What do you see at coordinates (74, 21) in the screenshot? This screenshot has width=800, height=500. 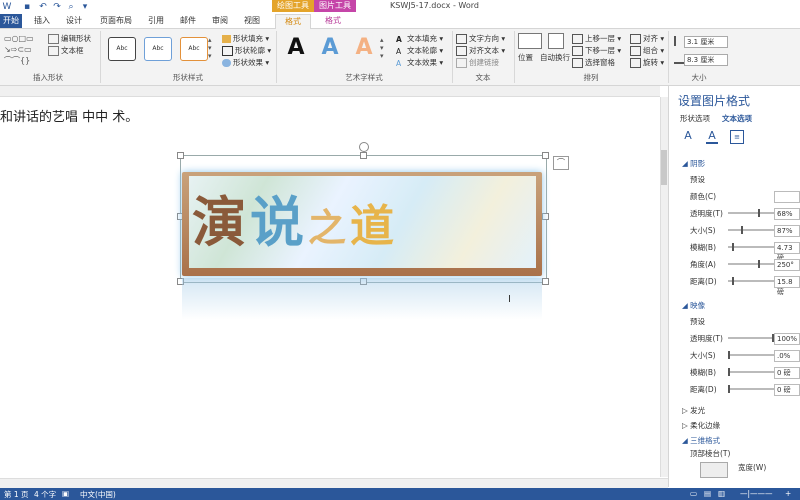 I see `tab-design: 设计` at bounding box center [74, 21].